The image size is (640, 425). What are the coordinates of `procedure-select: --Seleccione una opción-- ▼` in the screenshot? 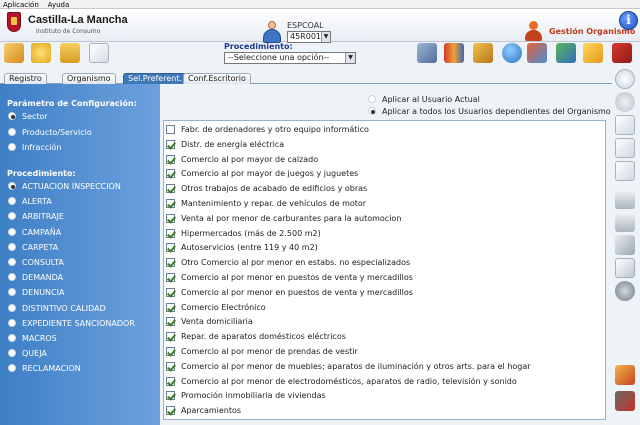 It's located at (290, 58).